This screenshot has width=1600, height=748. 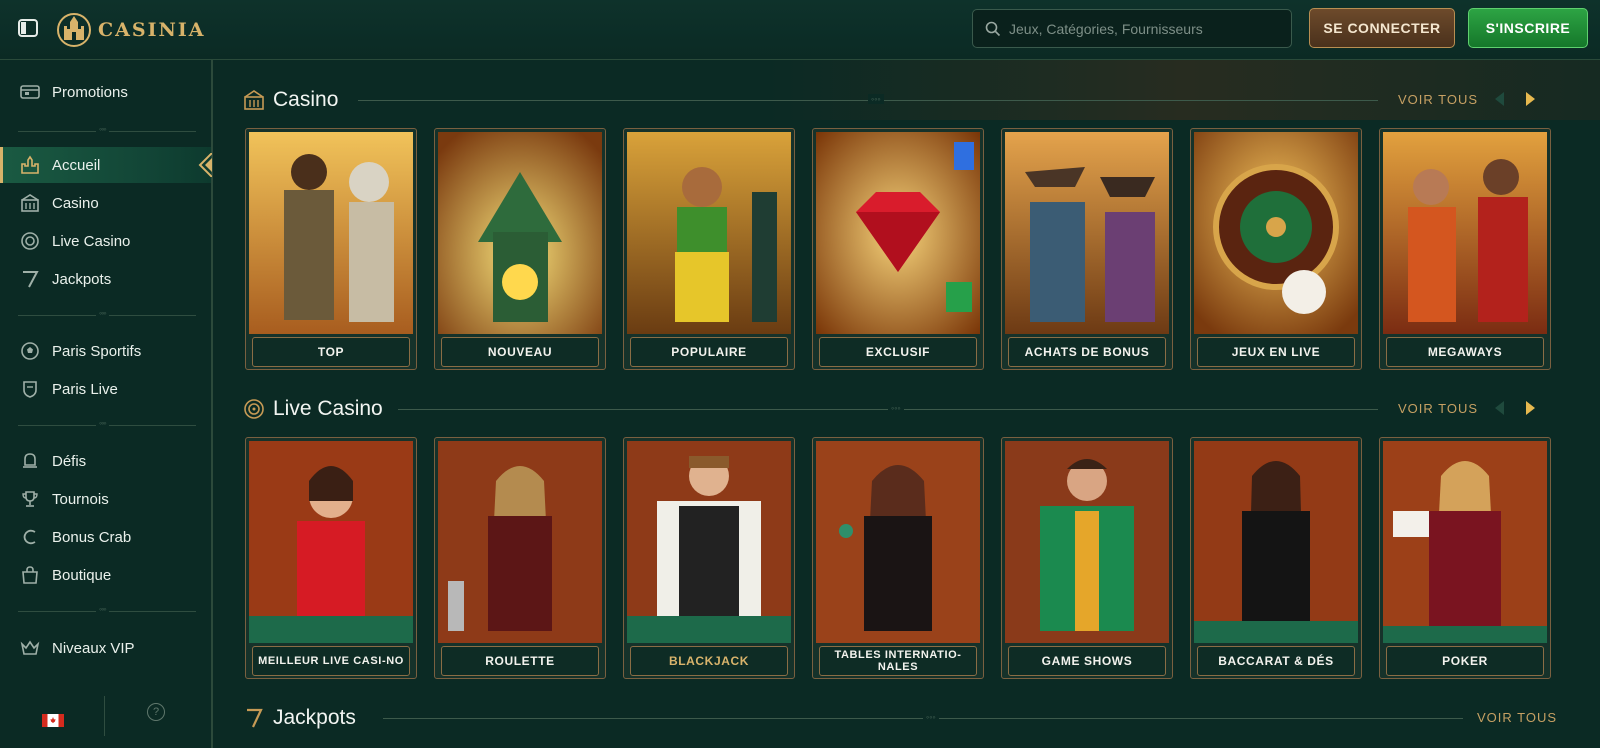 What do you see at coordinates (105, 389) in the screenshot?
I see `sidebar-item-live-betting: Paris Live` at bounding box center [105, 389].